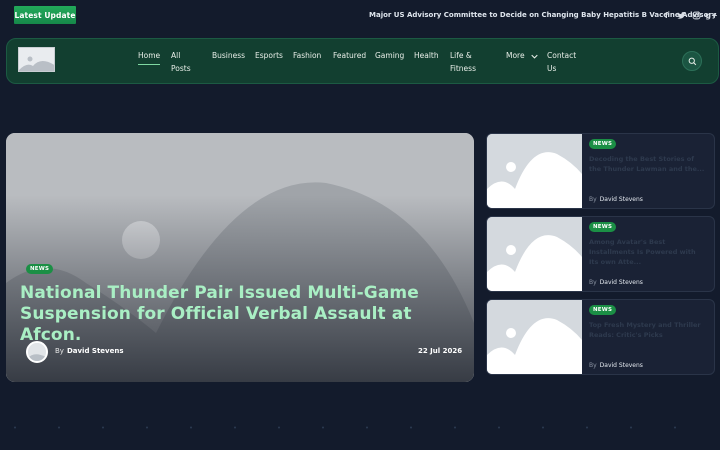 Image resolution: width=720 pixels, height=450 pixels. I want to click on nav-life-fitness: Life & Fitness, so click(471, 62).